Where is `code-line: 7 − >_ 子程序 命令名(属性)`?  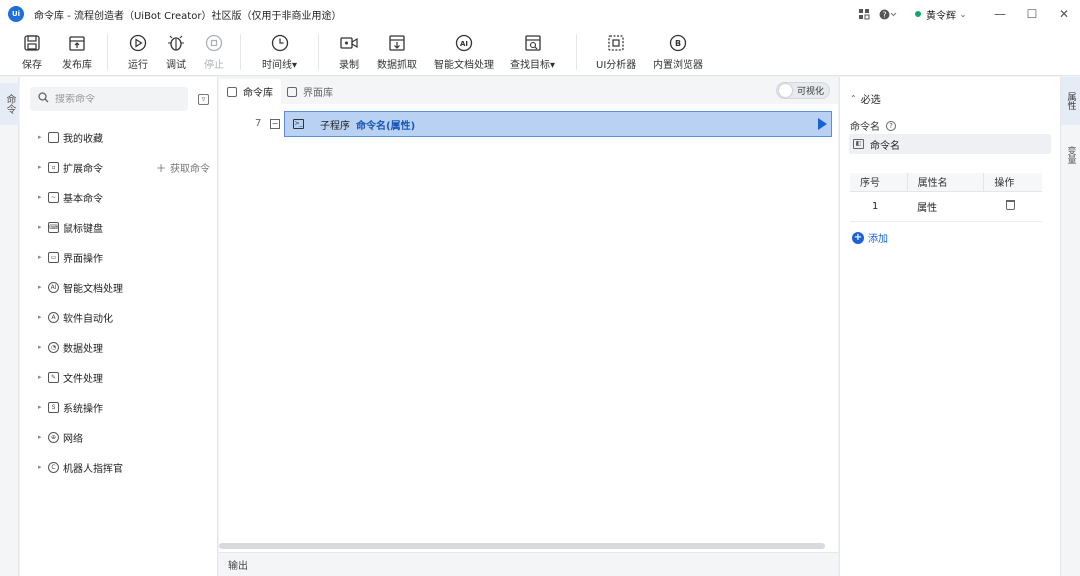 code-line: 7 − >_ 子程序 命令名(属性) is located at coordinates (528, 124).